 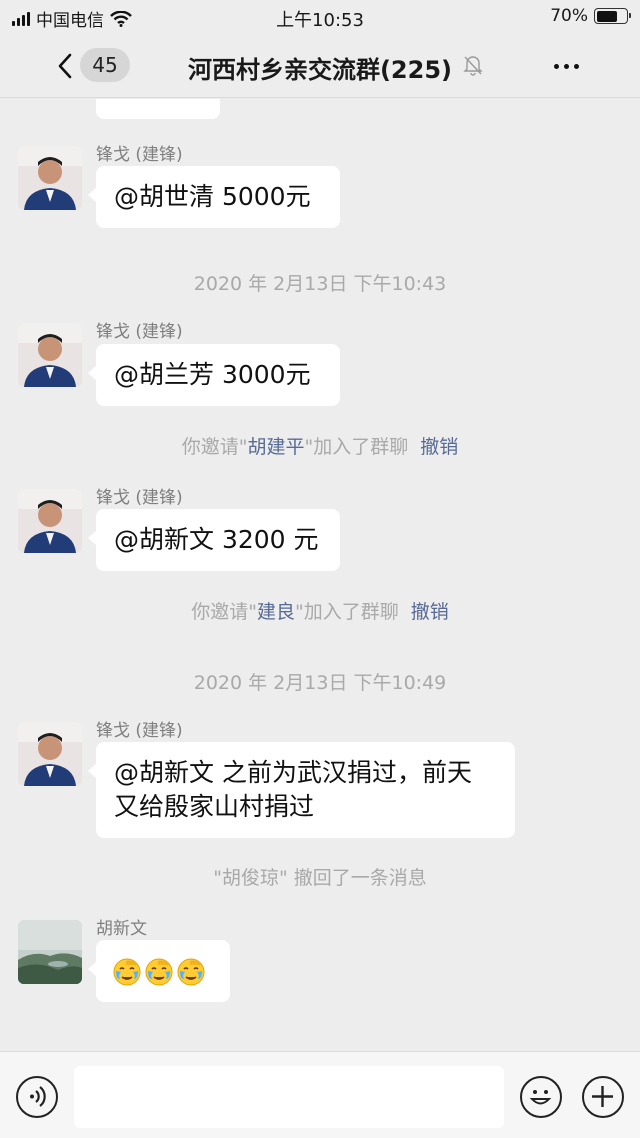 I want to click on battery-percent: 70%, so click(x=569, y=16).